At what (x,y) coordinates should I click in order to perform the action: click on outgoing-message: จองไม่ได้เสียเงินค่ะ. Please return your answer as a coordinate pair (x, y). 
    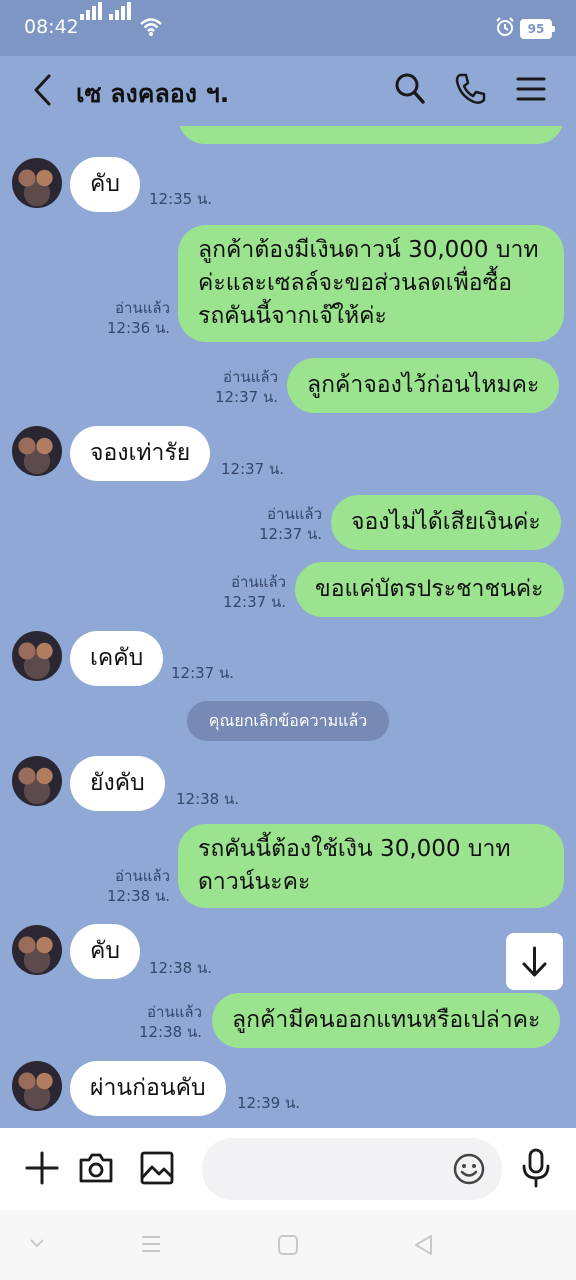
    Looking at the image, I should click on (446, 522).